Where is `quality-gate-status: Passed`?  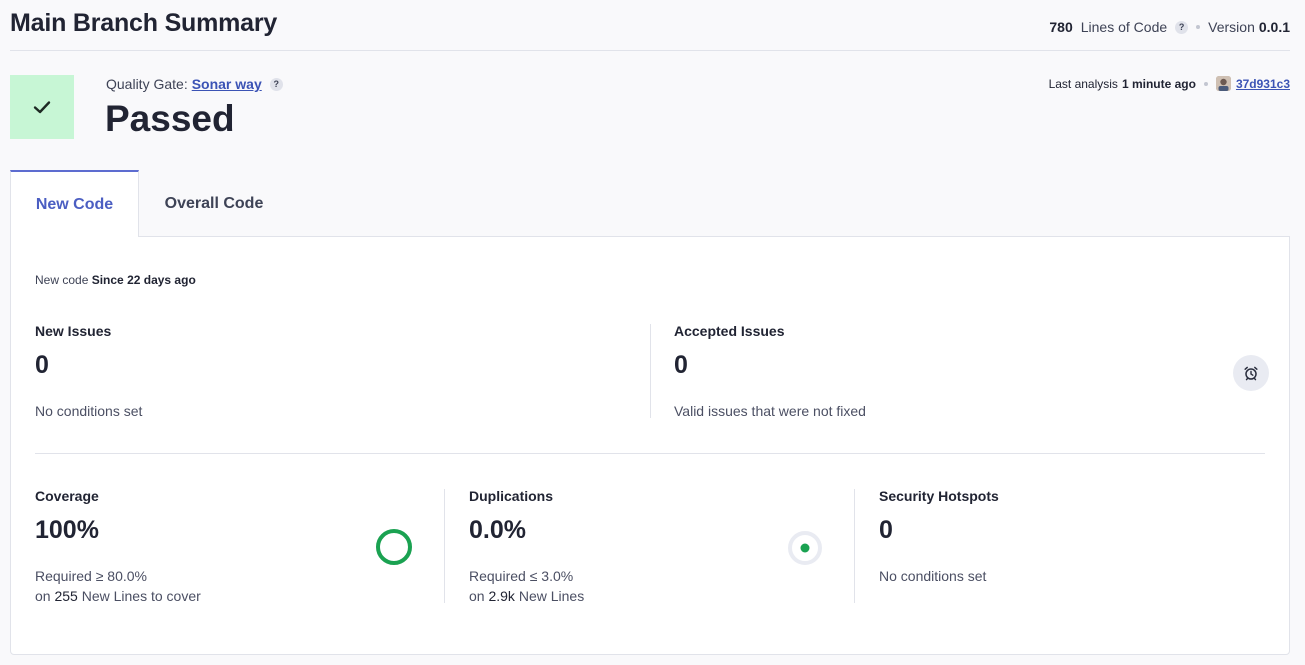 quality-gate-status: Passed is located at coordinates (170, 118).